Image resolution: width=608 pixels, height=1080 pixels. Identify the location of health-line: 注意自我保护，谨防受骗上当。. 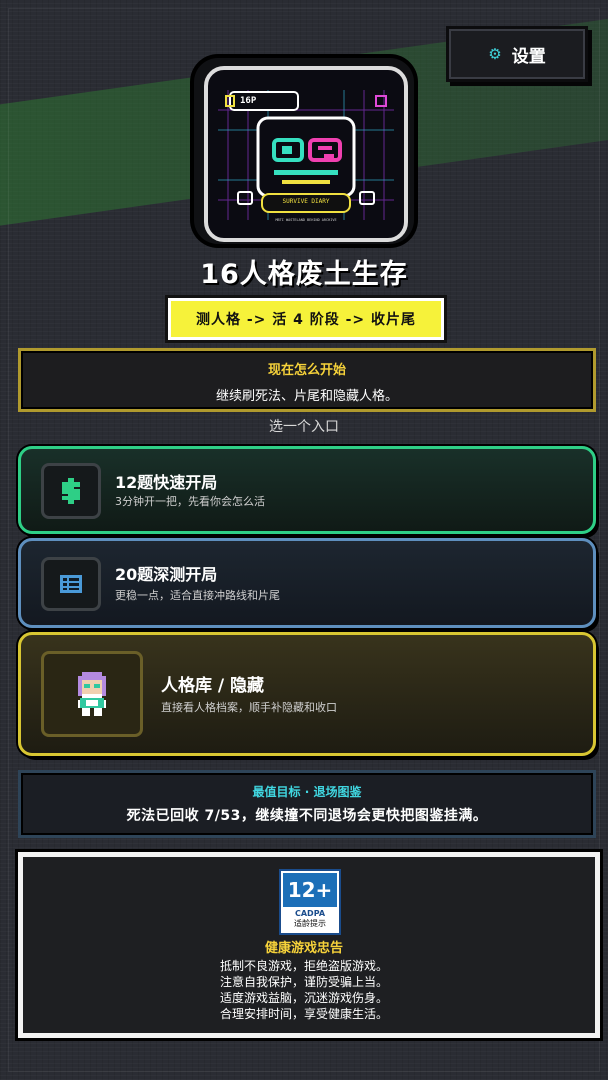
(303, 982).